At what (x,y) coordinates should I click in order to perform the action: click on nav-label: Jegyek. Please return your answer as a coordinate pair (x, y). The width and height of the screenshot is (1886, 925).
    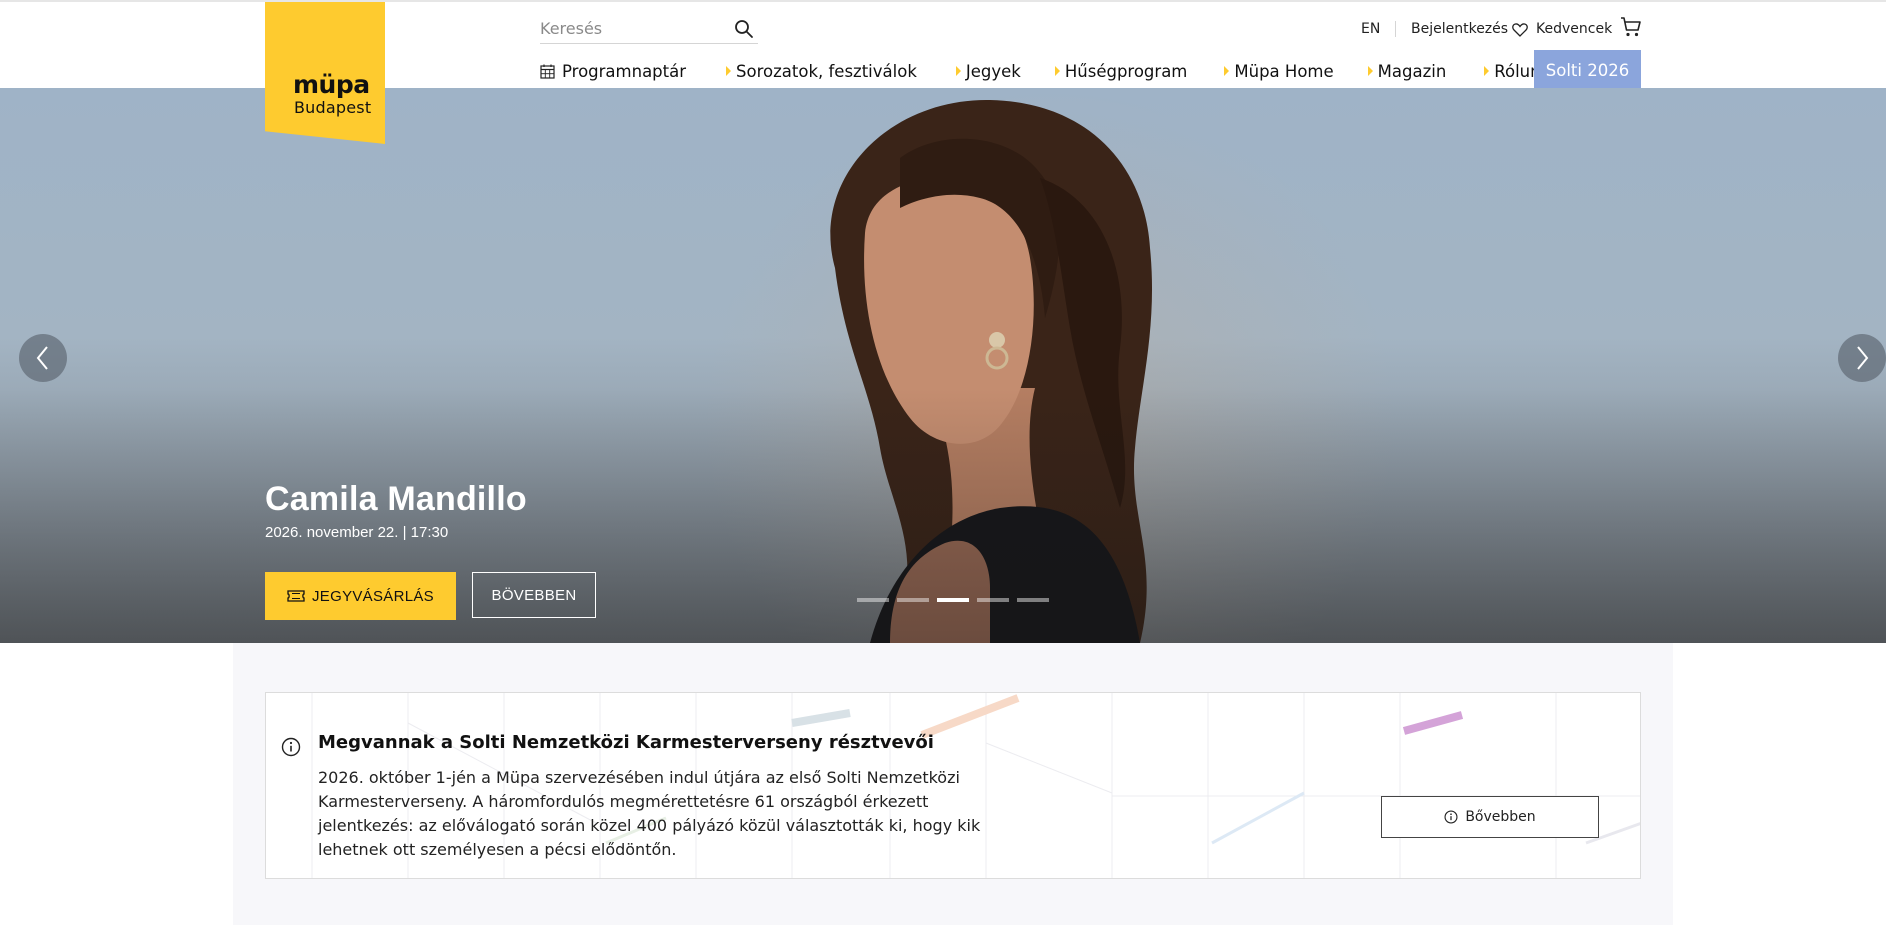
    Looking at the image, I should click on (993, 71).